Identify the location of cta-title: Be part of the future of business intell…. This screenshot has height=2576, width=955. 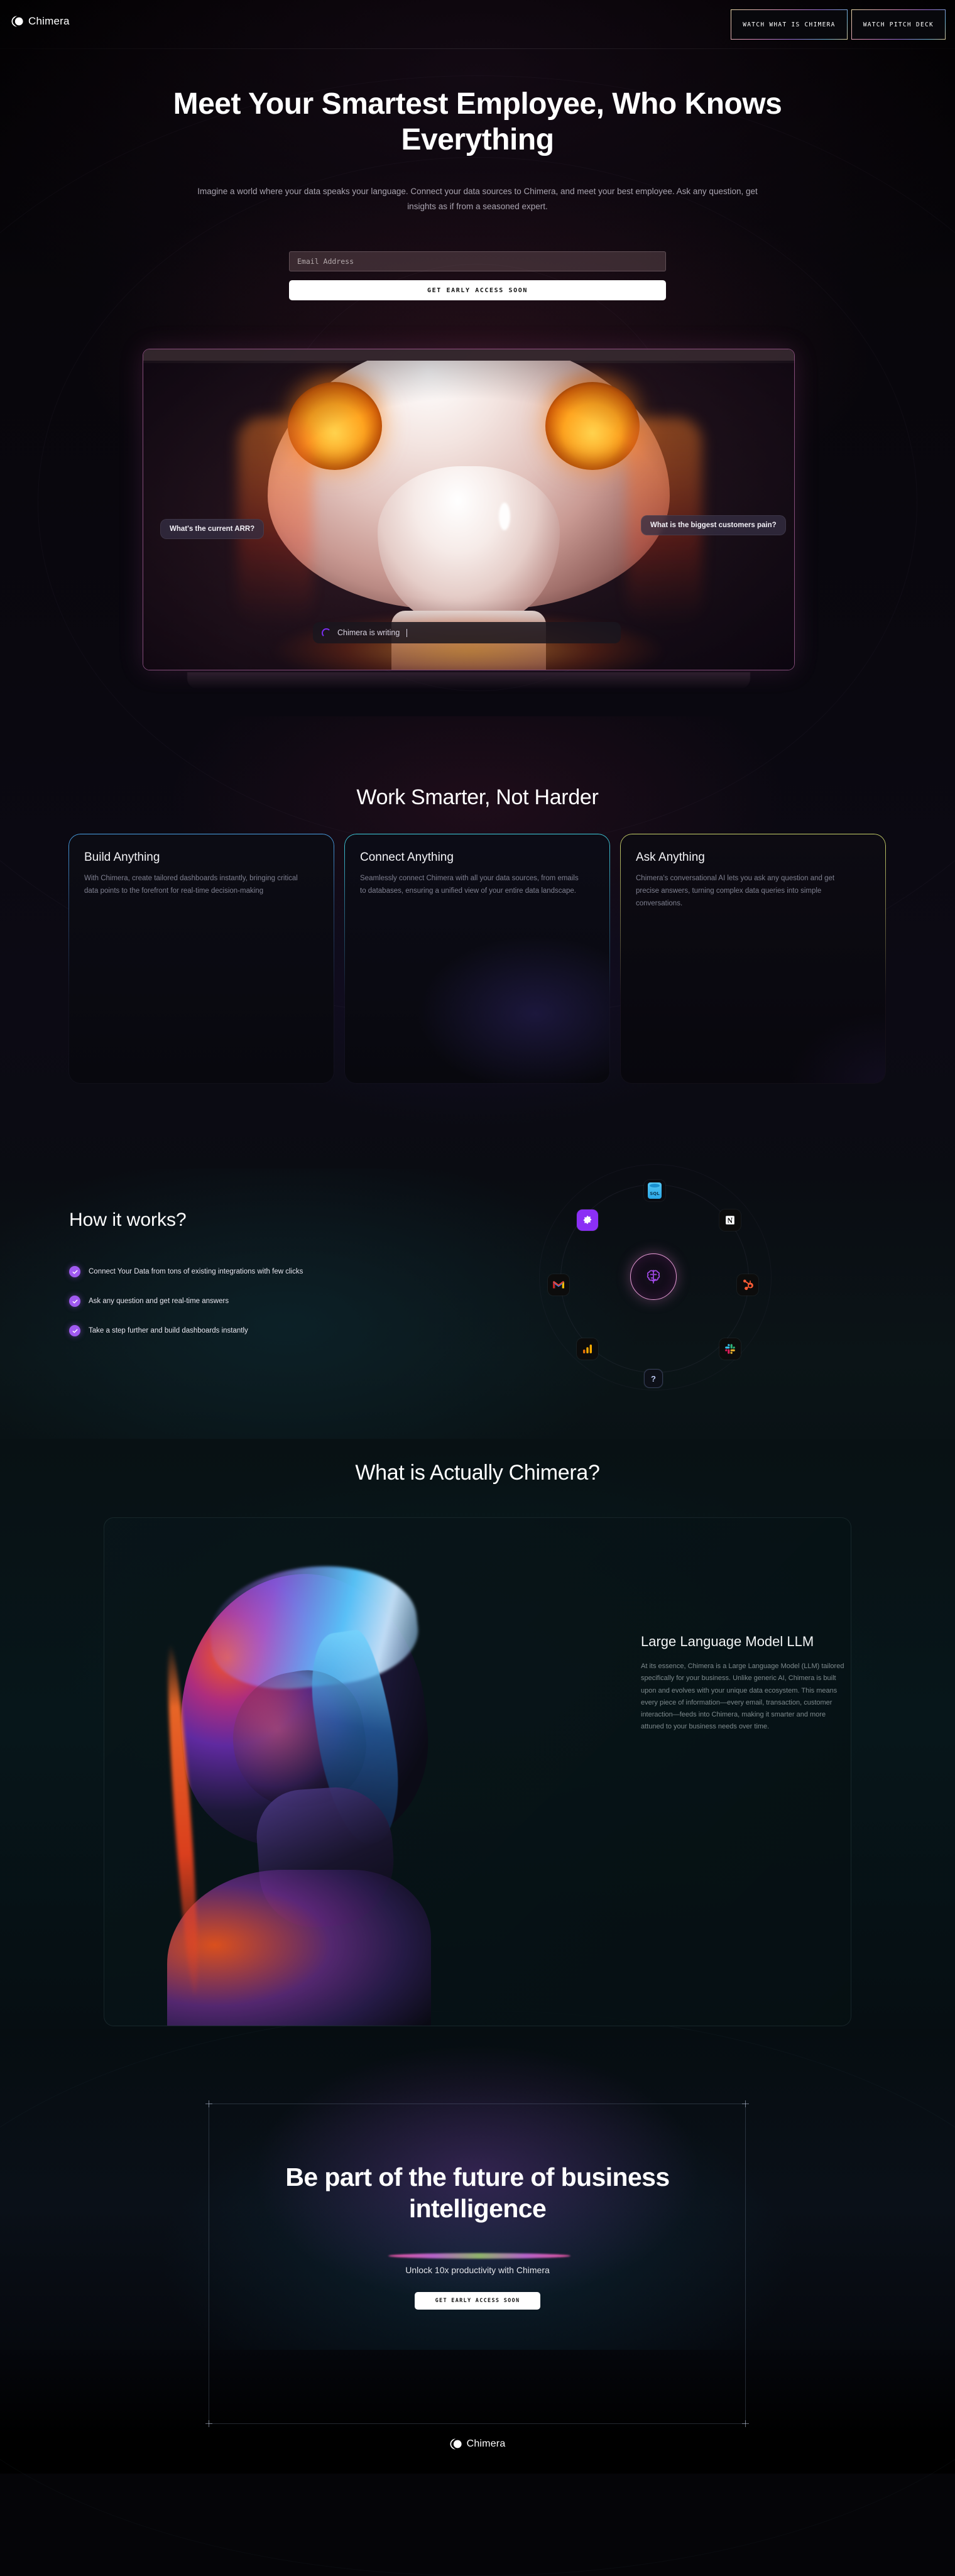
(477, 2194).